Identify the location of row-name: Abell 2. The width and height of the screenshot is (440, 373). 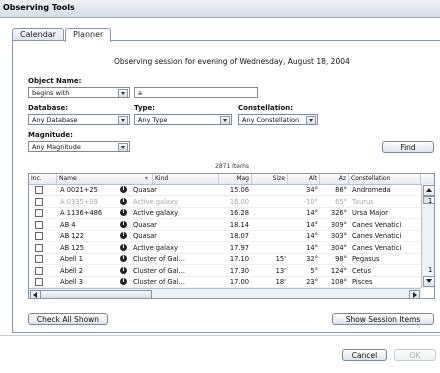
(72, 270).